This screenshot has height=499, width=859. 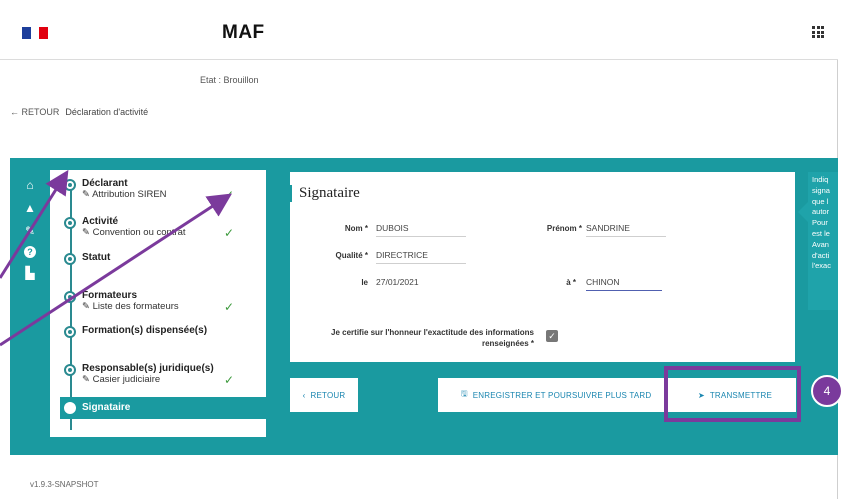 What do you see at coordinates (291, 193) in the screenshot?
I see `title-accent` at bounding box center [291, 193].